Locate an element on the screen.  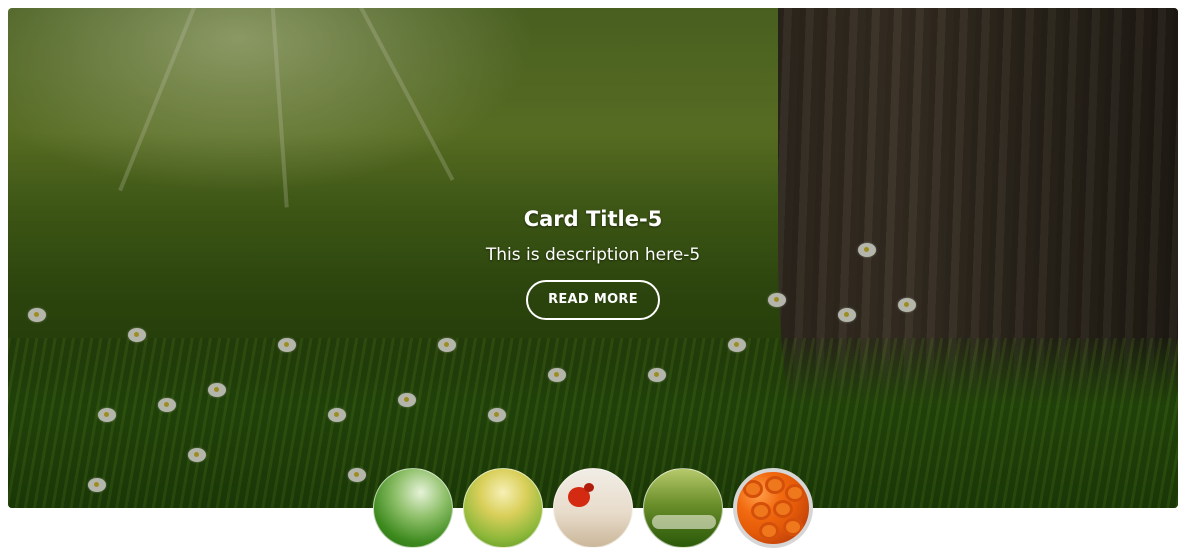
thumbnail-roses-active is located at coordinates (773, 508).